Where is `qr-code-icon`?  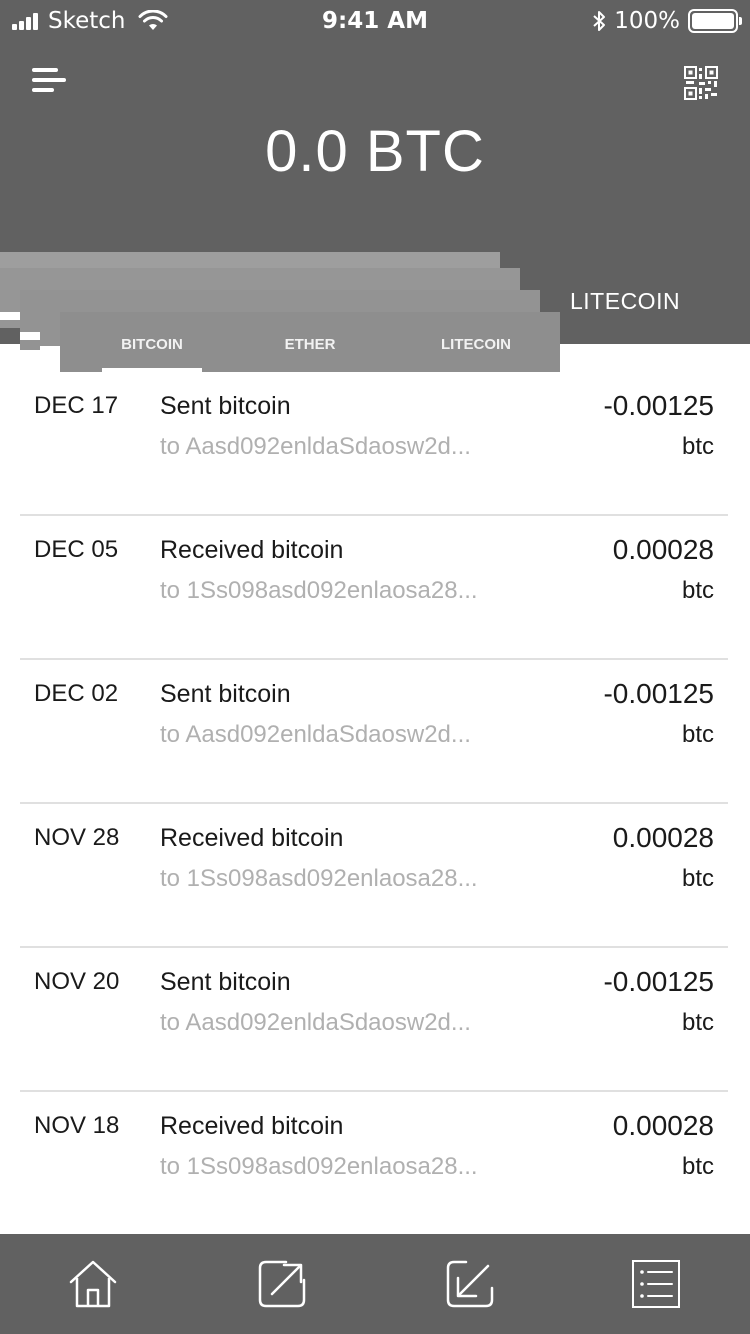 qr-code-icon is located at coordinates (701, 83).